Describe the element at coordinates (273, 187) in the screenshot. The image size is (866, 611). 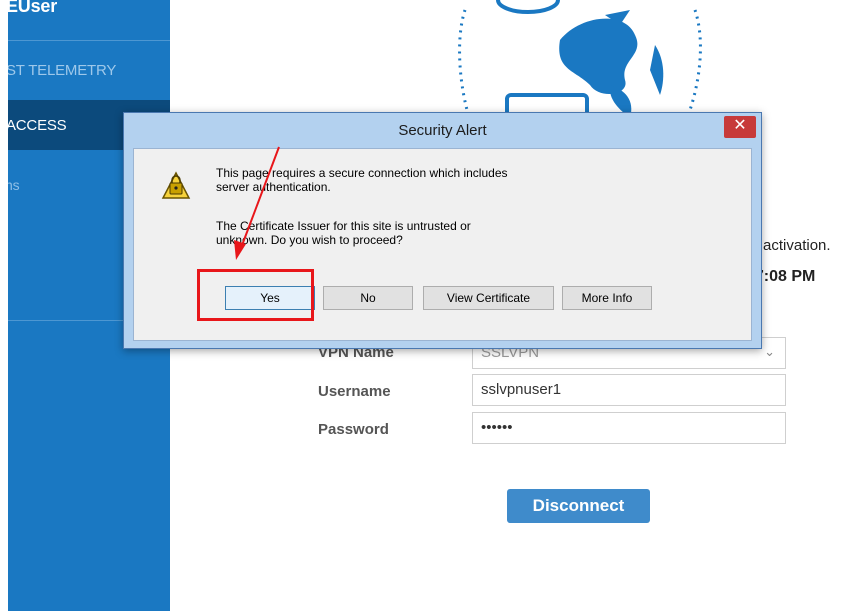
I see `message-line: server authentication.` at that location.